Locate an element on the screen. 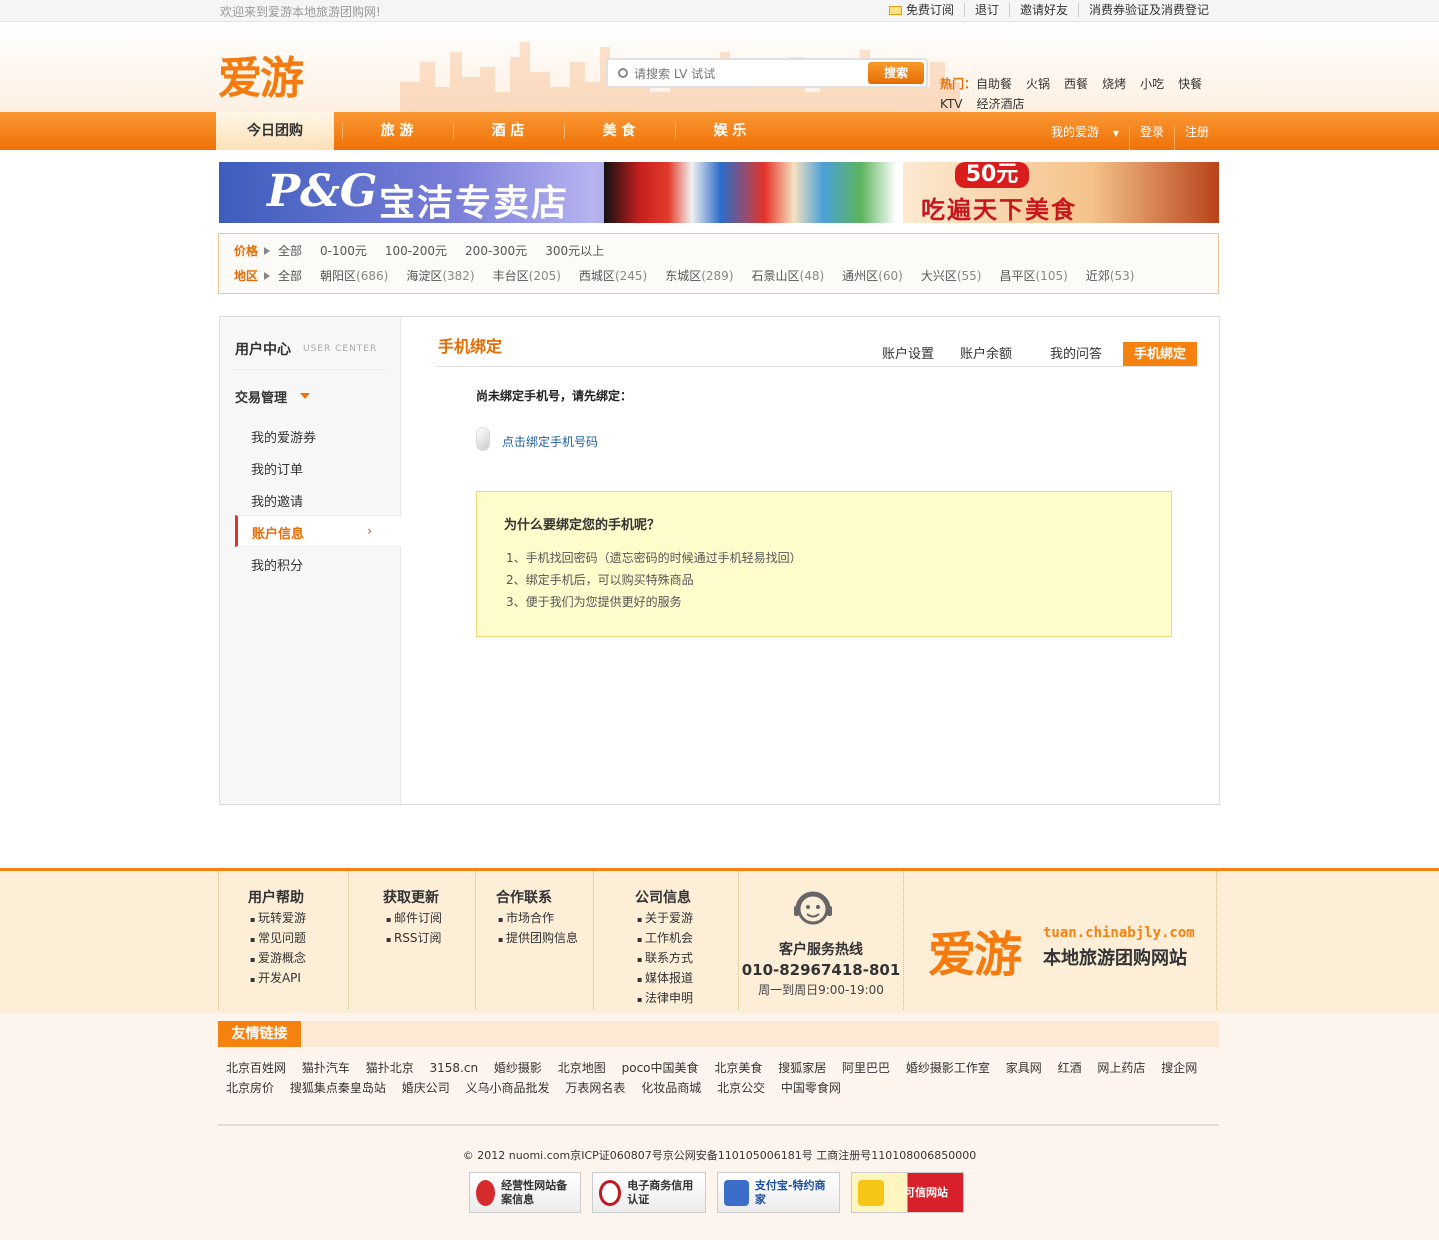 The width and height of the screenshot is (1439, 1240). area-option: 石景山区(48) is located at coordinates (788, 275).